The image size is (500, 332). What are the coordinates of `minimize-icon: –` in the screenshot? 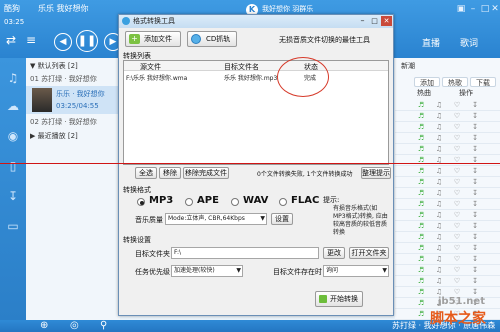 It's located at (362, 21).